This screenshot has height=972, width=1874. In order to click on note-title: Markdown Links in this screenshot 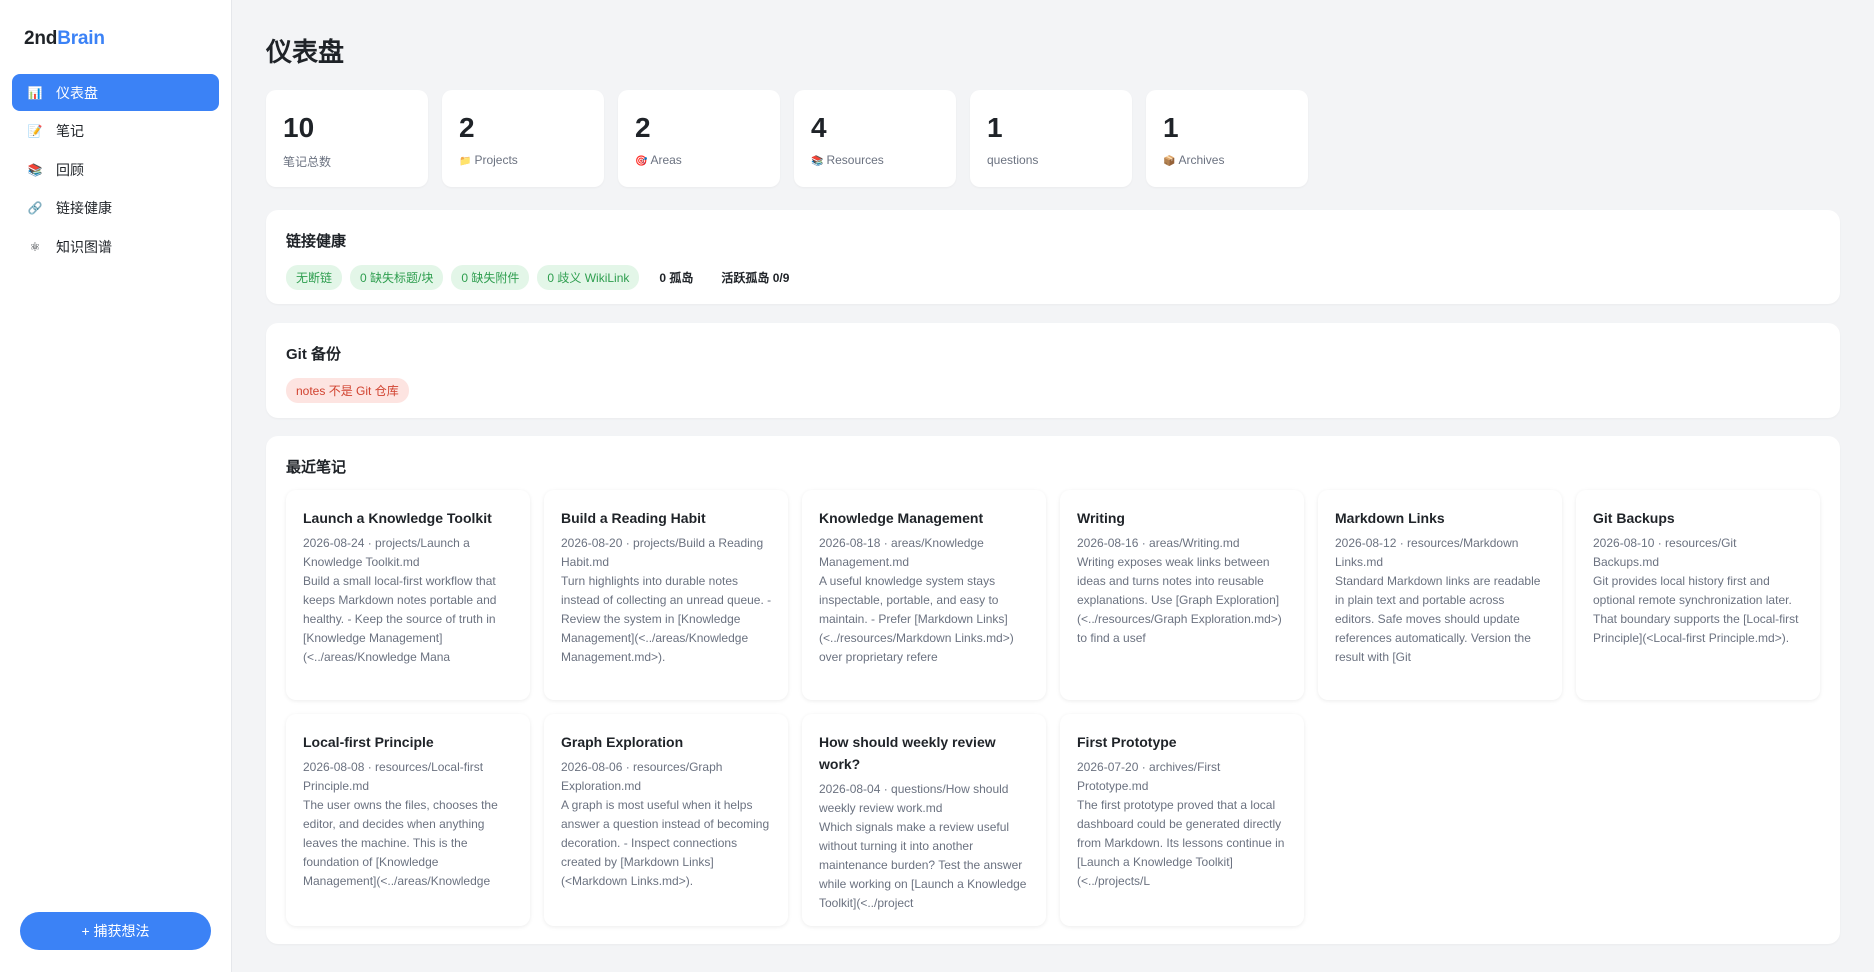, I will do `click(1390, 518)`.